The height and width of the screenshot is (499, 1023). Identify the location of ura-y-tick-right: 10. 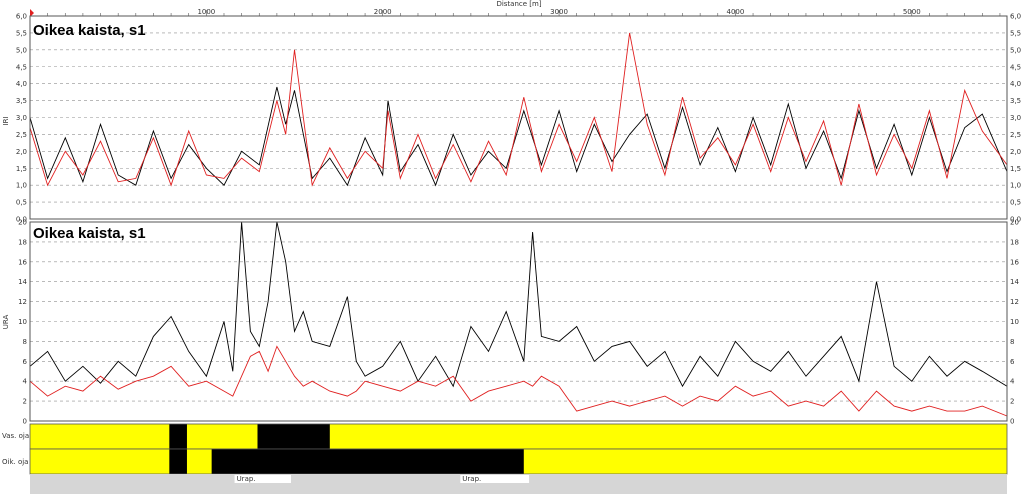
(1014, 322).